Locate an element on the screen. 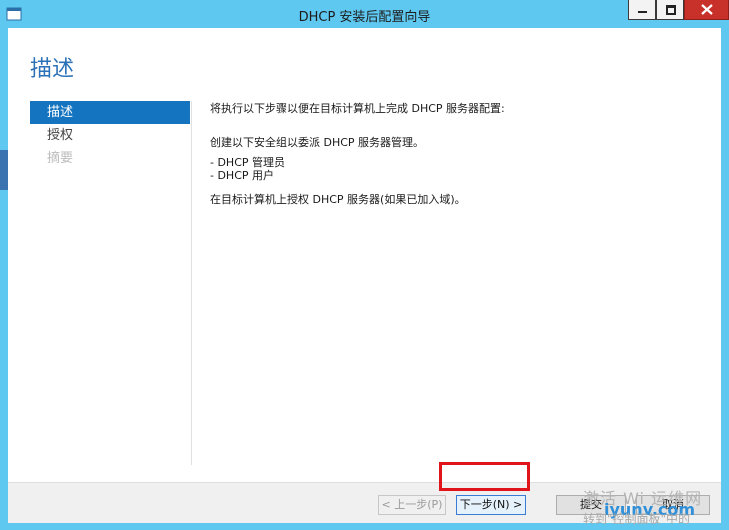 This screenshot has height=530, width=729. watermark-control-panel: 转到"控制面板"中的 is located at coordinates (637, 519).